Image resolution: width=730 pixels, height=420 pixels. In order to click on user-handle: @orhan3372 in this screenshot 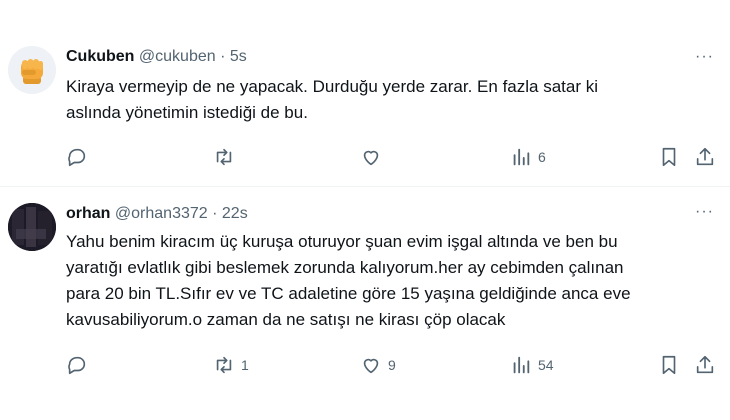, I will do `click(161, 213)`.